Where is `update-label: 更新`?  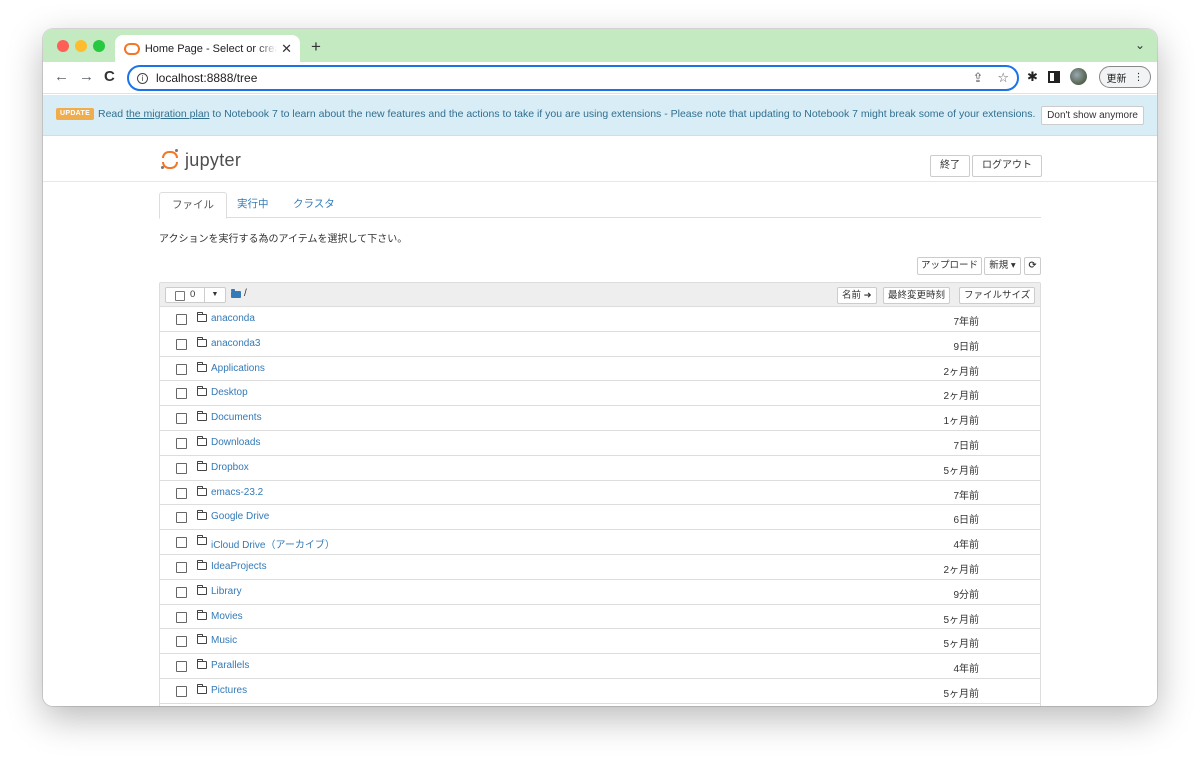
update-label: 更新 is located at coordinates (1116, 79).